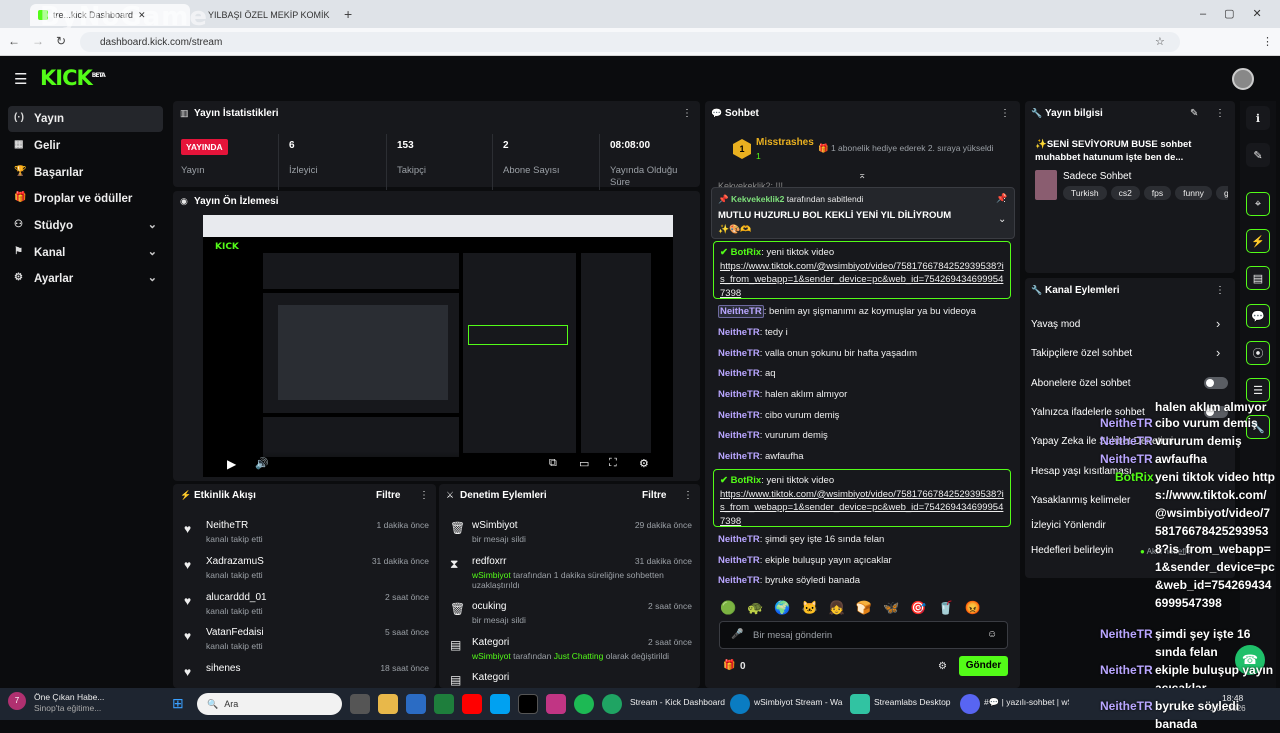  What do you see at coordinates (85, 119) in the screenshot?
I see `sidebar-item-yayin: (·) Yayın` at bounding box center [85, 119].